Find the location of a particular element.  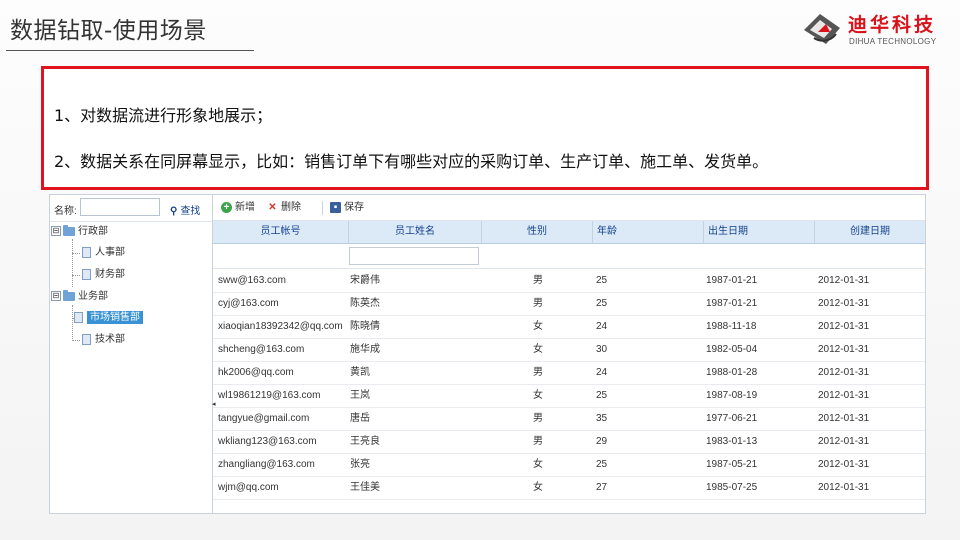

table-row: cyj@163.com 陈英杰 男 25 1987-01-21 2012-01-31 is located at coordinates (569, 304).